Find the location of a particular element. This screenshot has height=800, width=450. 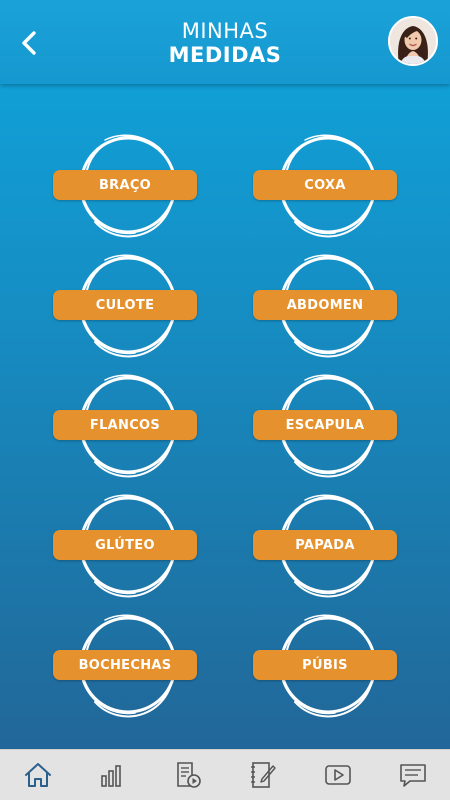

user-avatar is located at coordinates (413, 41).